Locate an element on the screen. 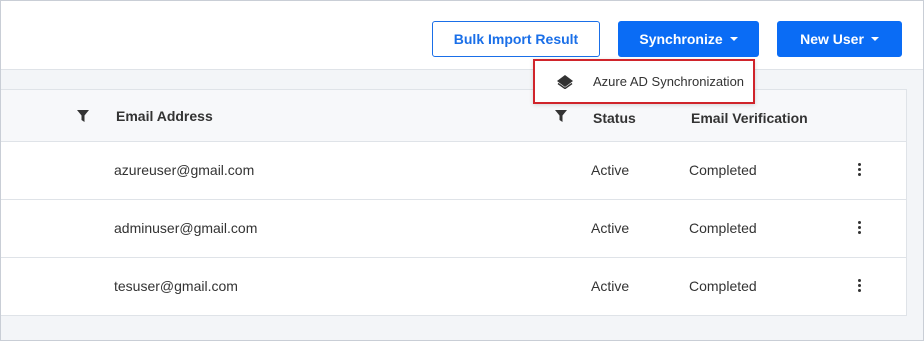 Image resolution: width=924 pixels, height=341 pixels. email-cell: tesuser@gmail.com is located at coordinates (176, 286).